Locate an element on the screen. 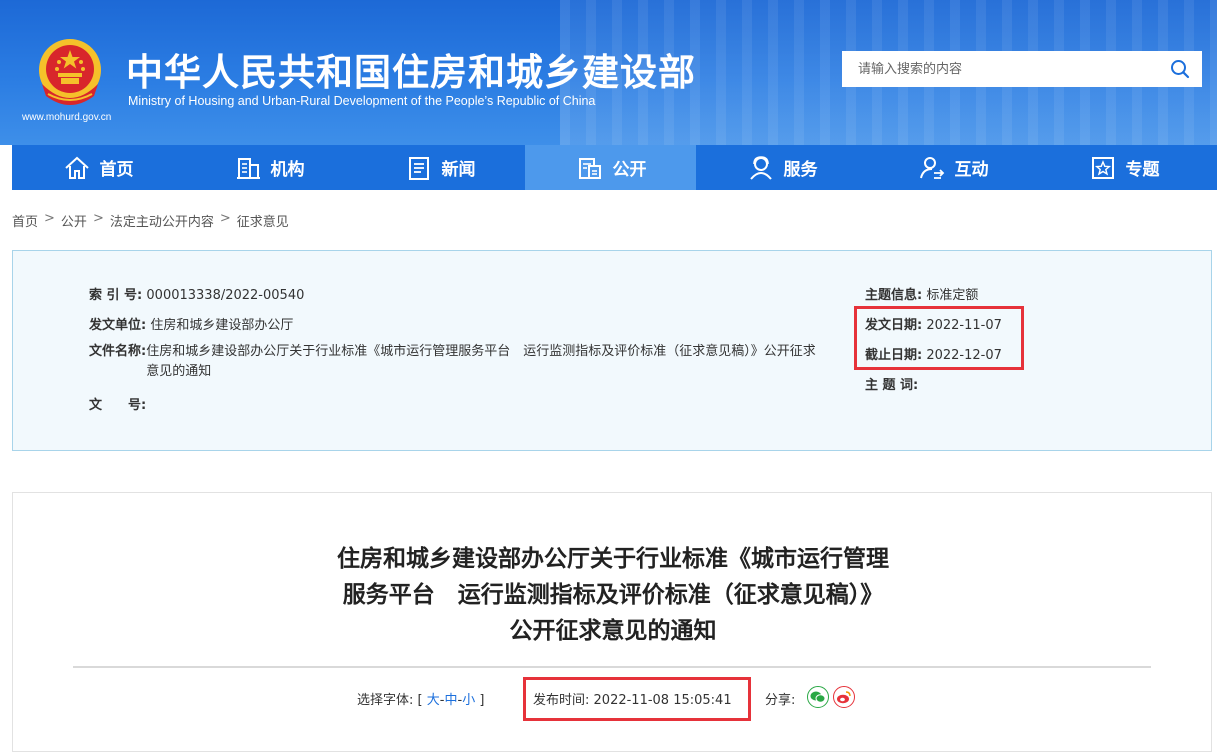 The width and height of the screenshot is (1217, 752). search-button is located at coordinates (1180, 69).